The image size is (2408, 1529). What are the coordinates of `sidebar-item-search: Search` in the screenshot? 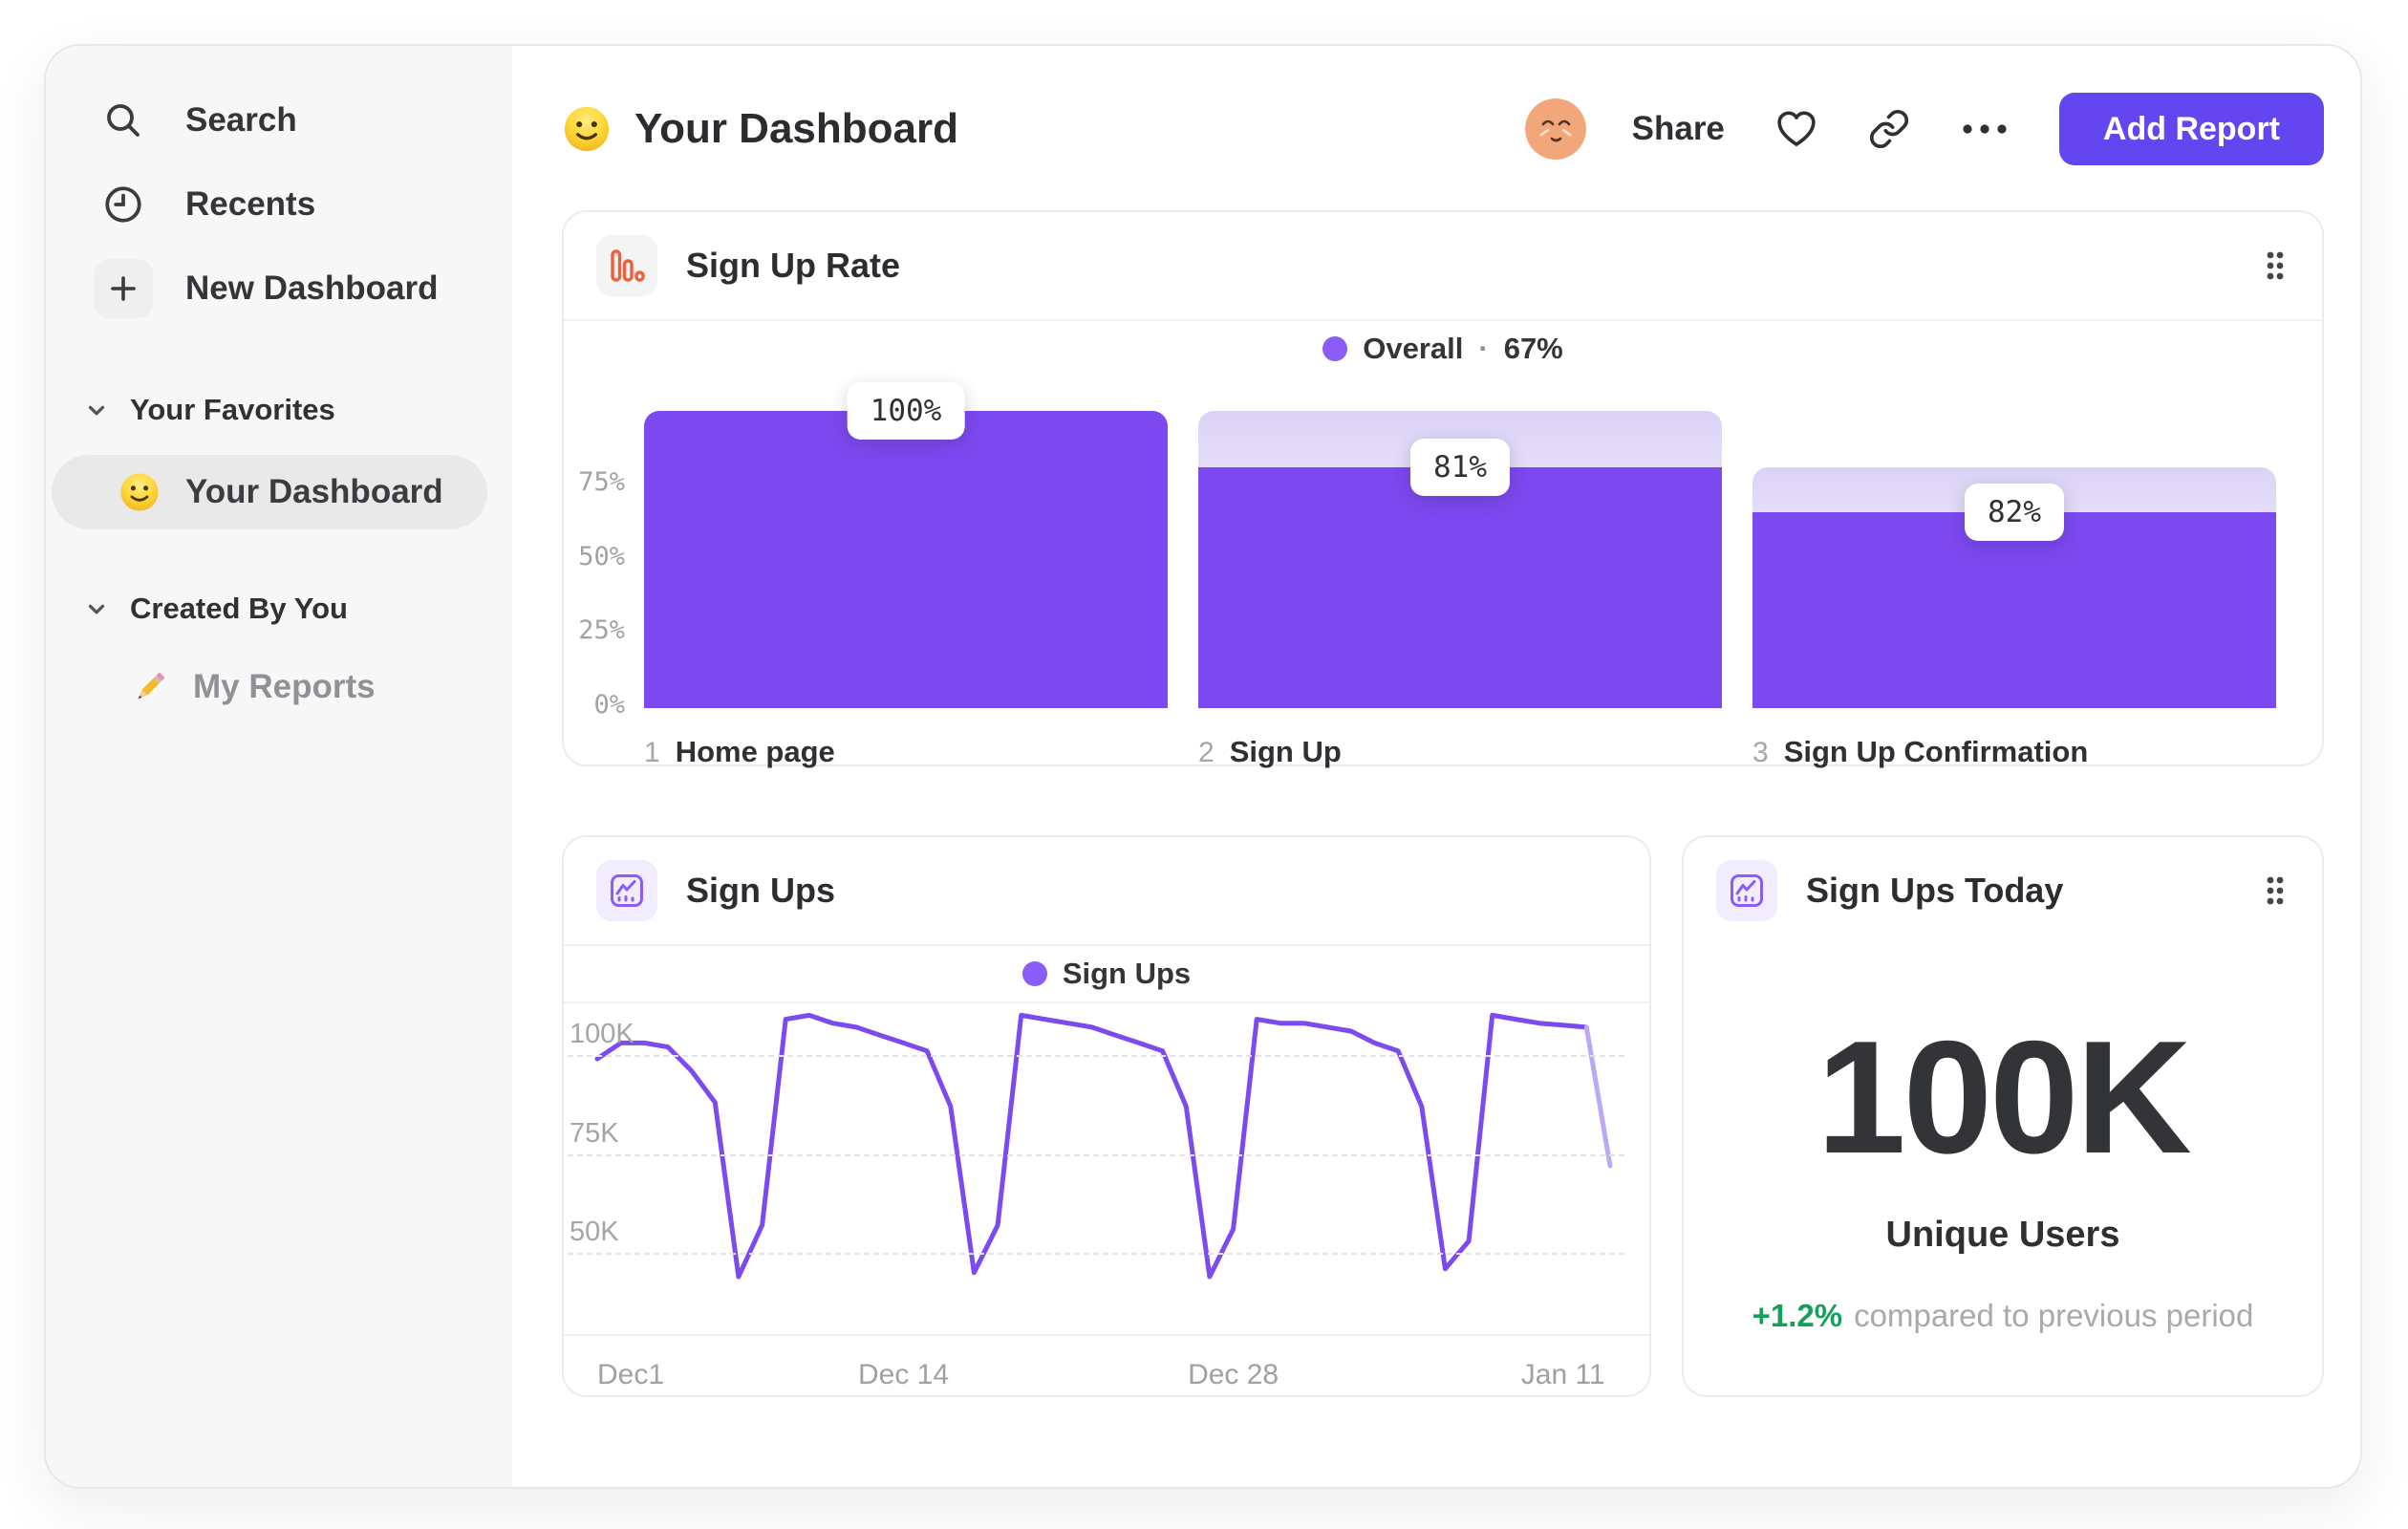 It's located at (279, 120).